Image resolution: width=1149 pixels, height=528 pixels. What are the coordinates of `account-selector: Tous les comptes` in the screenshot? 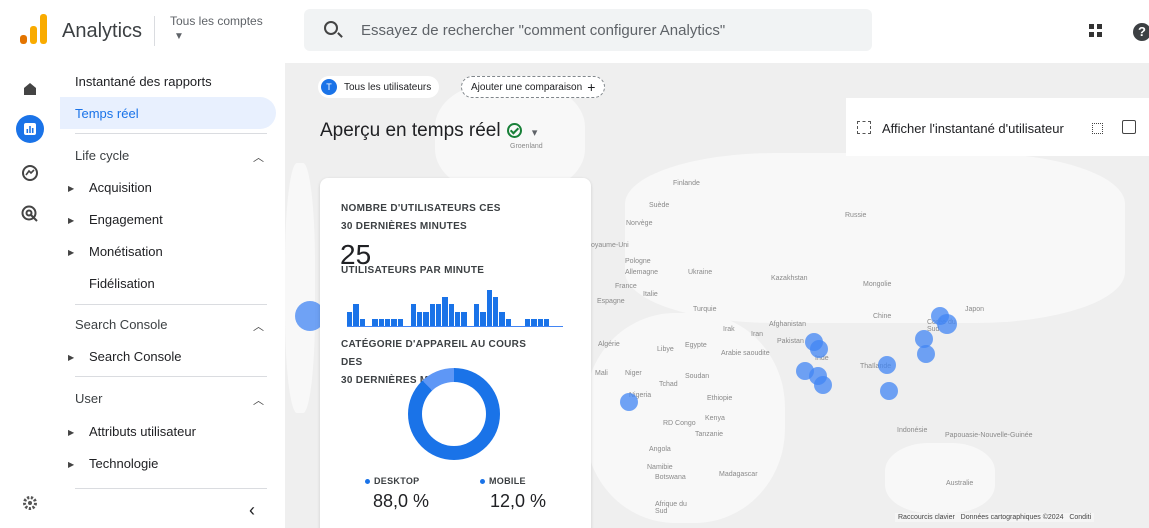 It's located at (216, 21).